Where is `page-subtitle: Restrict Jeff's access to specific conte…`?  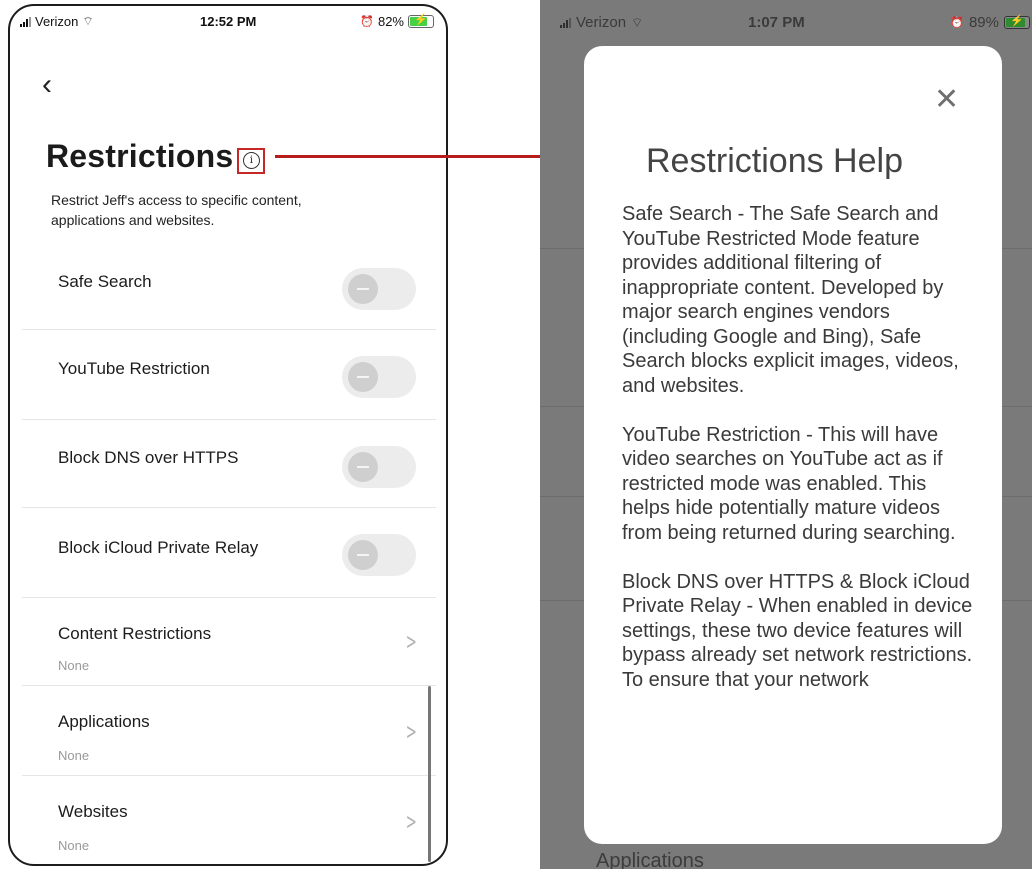 page-subtitle: Restrict Jeff's access to specific conte… is located at coordinates (176, 210).